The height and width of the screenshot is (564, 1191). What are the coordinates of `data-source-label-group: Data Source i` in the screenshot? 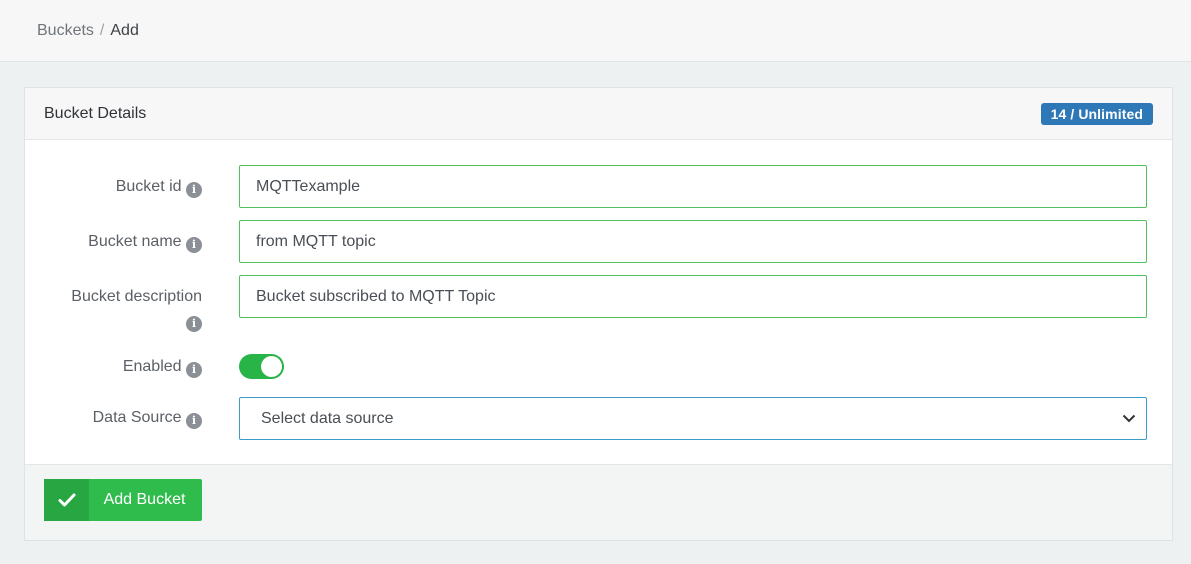 It's located at (147, 418).